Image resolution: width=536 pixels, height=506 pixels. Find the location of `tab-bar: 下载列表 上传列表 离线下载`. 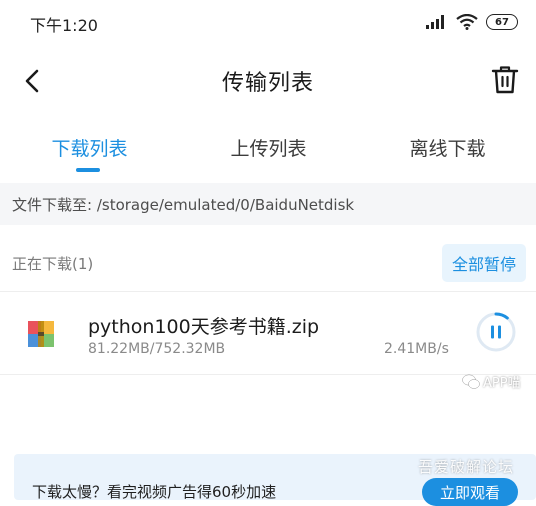

tab-bar: 下载列表 上传列表 离线下载 is located at coordinates (268, 150).